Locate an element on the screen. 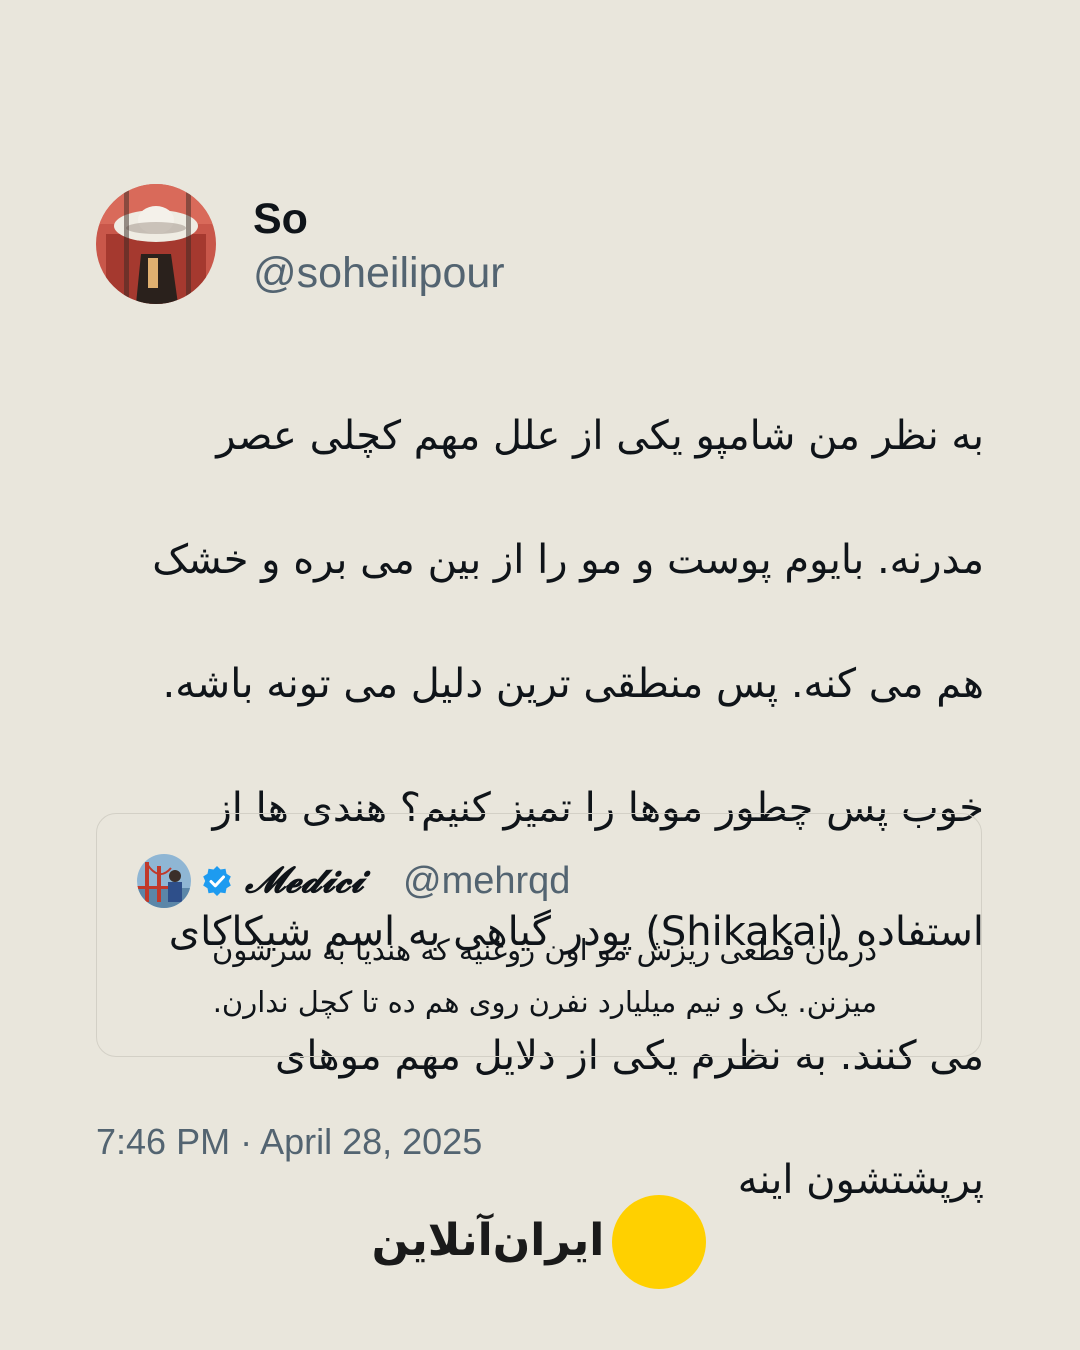 Image resolution: width=1080 pixels, height=1350 pixels. quoted-author-handle: @mehrqd is located at coordinates (486, 881).